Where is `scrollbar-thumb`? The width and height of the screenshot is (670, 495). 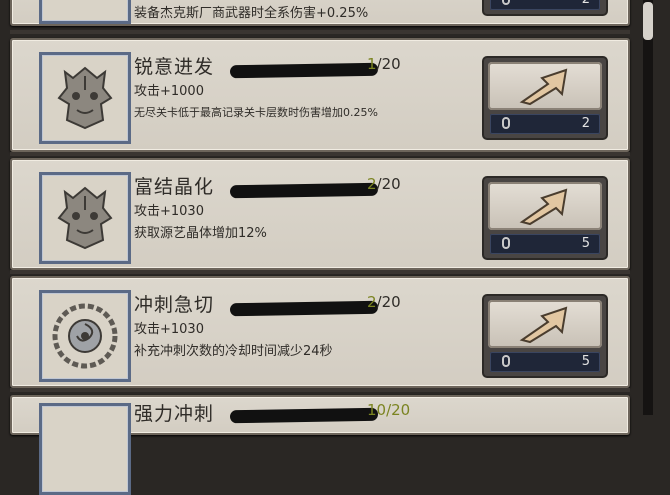 scrollbar-thumb is located at coordinates (648, 21).